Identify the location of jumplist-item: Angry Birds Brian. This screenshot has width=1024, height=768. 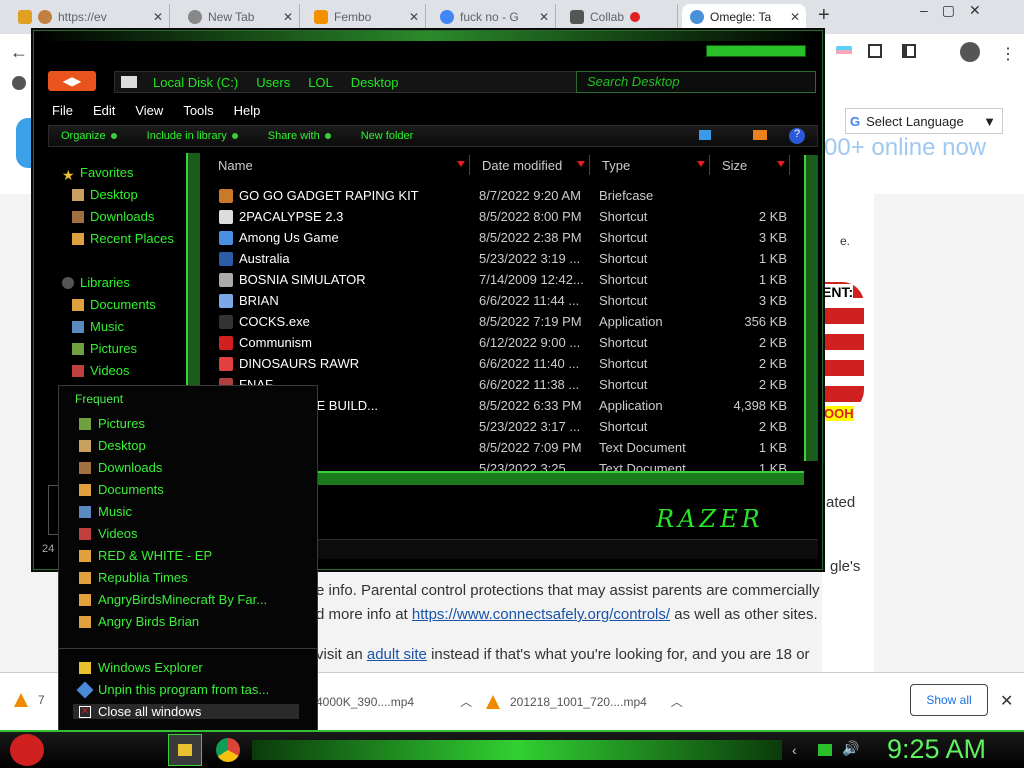
(139, 621).